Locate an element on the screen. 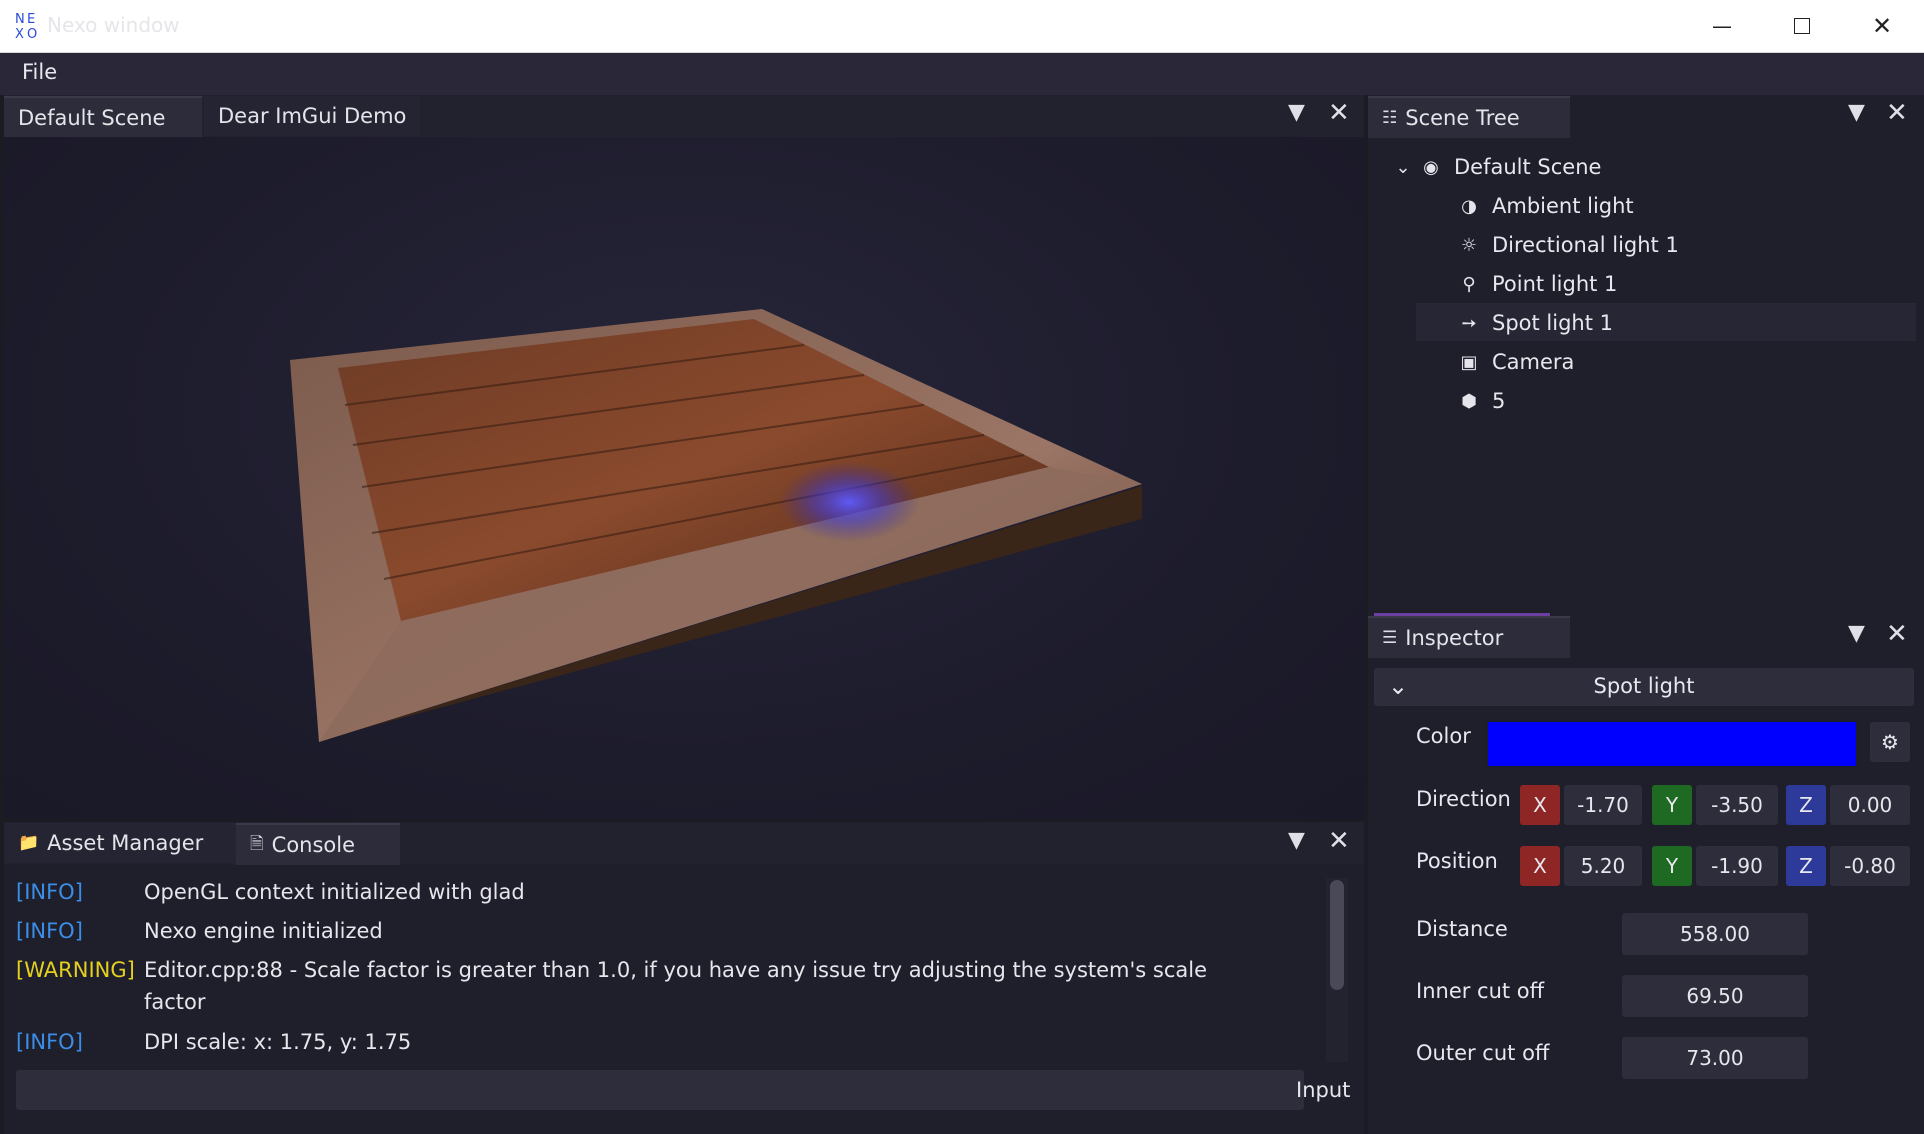 This screenshot has height=1134, width=1924. position-y-input: -1.90 is located at coordinates (1737, 866).